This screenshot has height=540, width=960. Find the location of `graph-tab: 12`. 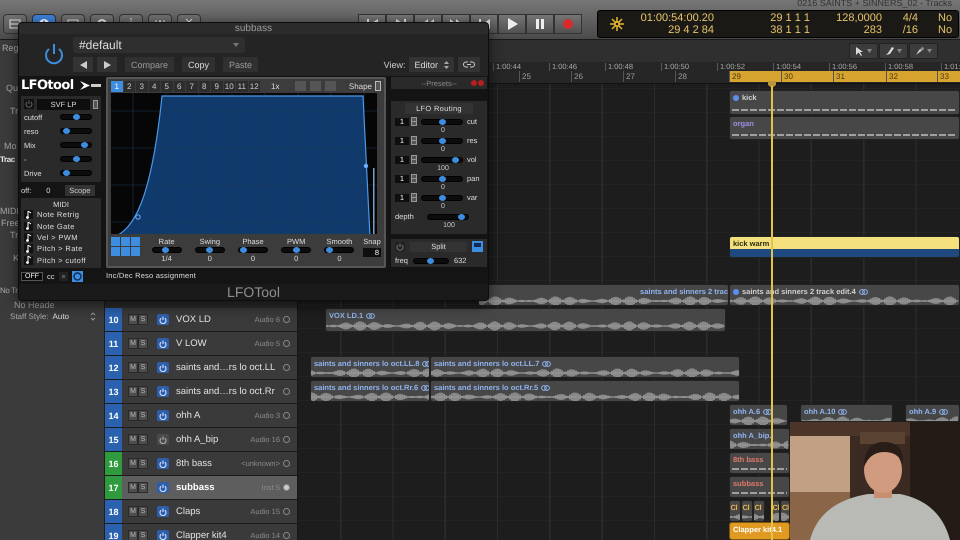

graph-tab: 12 is located at coordinates (254, 86).